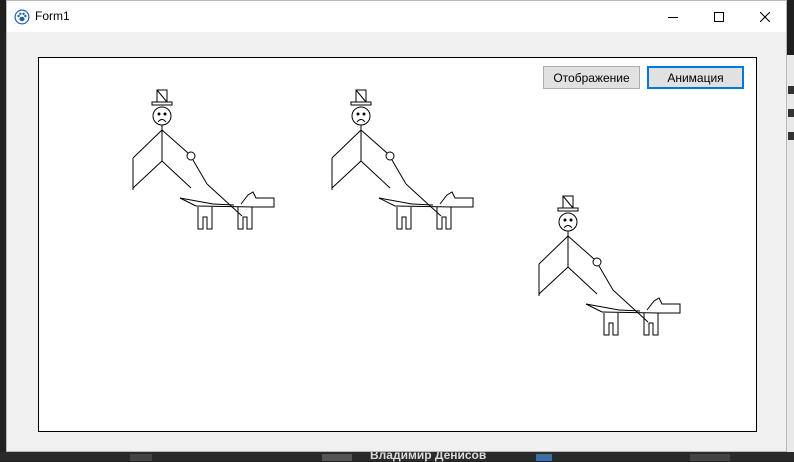  Describe the element at coordinates (397, 455) in the screenshot. I see `background-taskbar: Владимир Денисов` at that location.